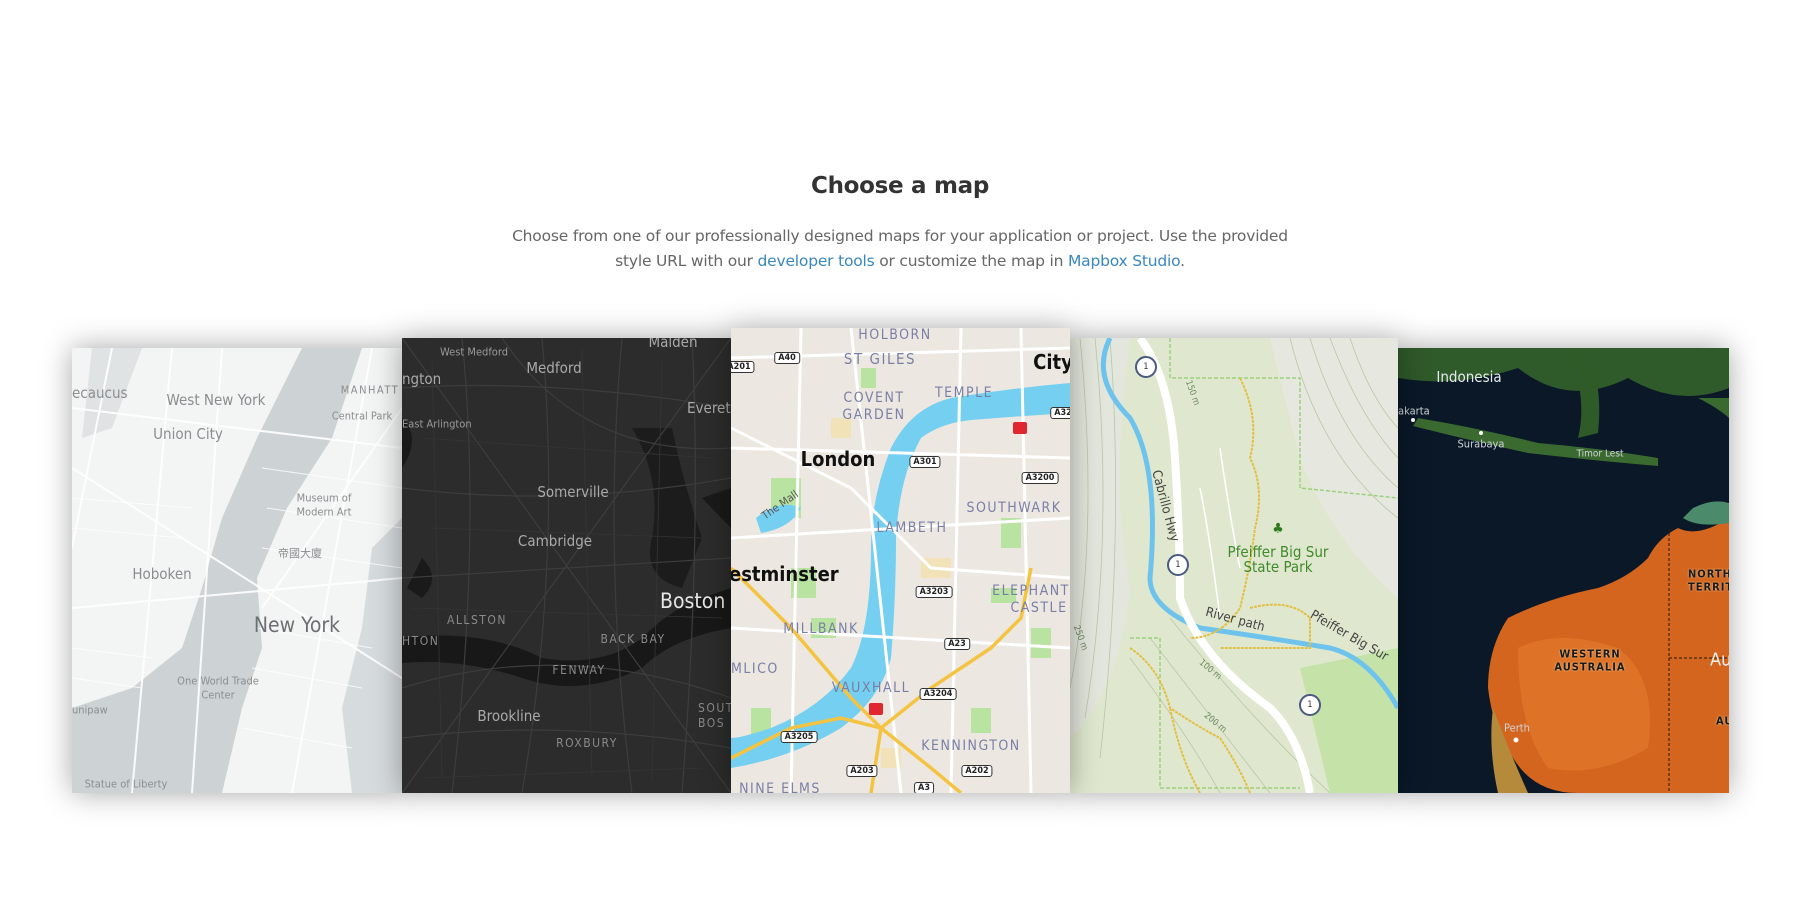 This screenshot has width=1800, height=900. What do you see at coordinates (587, 743) in the screenshot?
I see `map-label: ROXBURY` at bounding box center [587, 743].